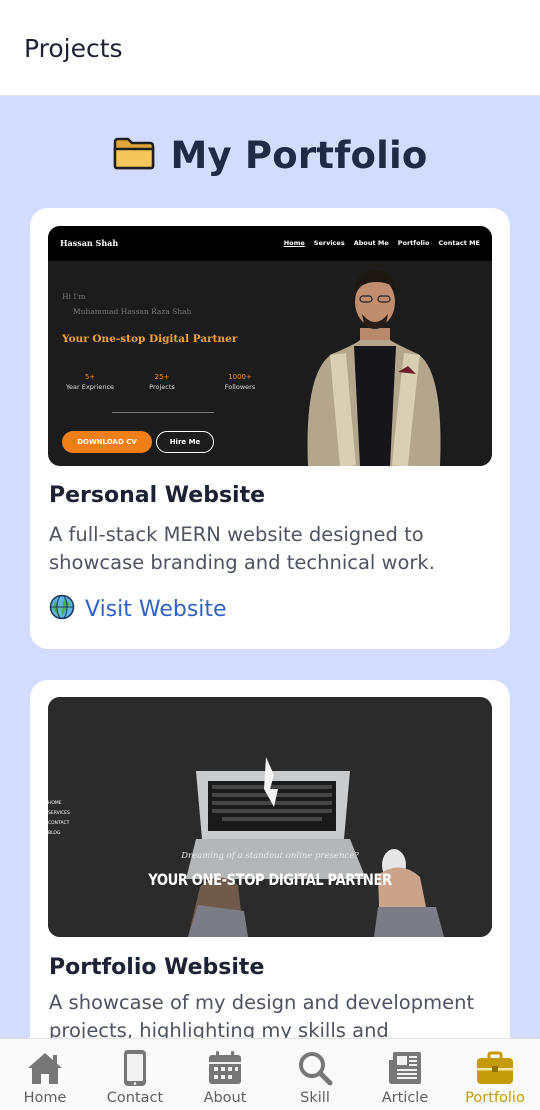  Describe the element at coordinates (405, 1098) in the screenshot. I see `tab-label: Article` at that location.